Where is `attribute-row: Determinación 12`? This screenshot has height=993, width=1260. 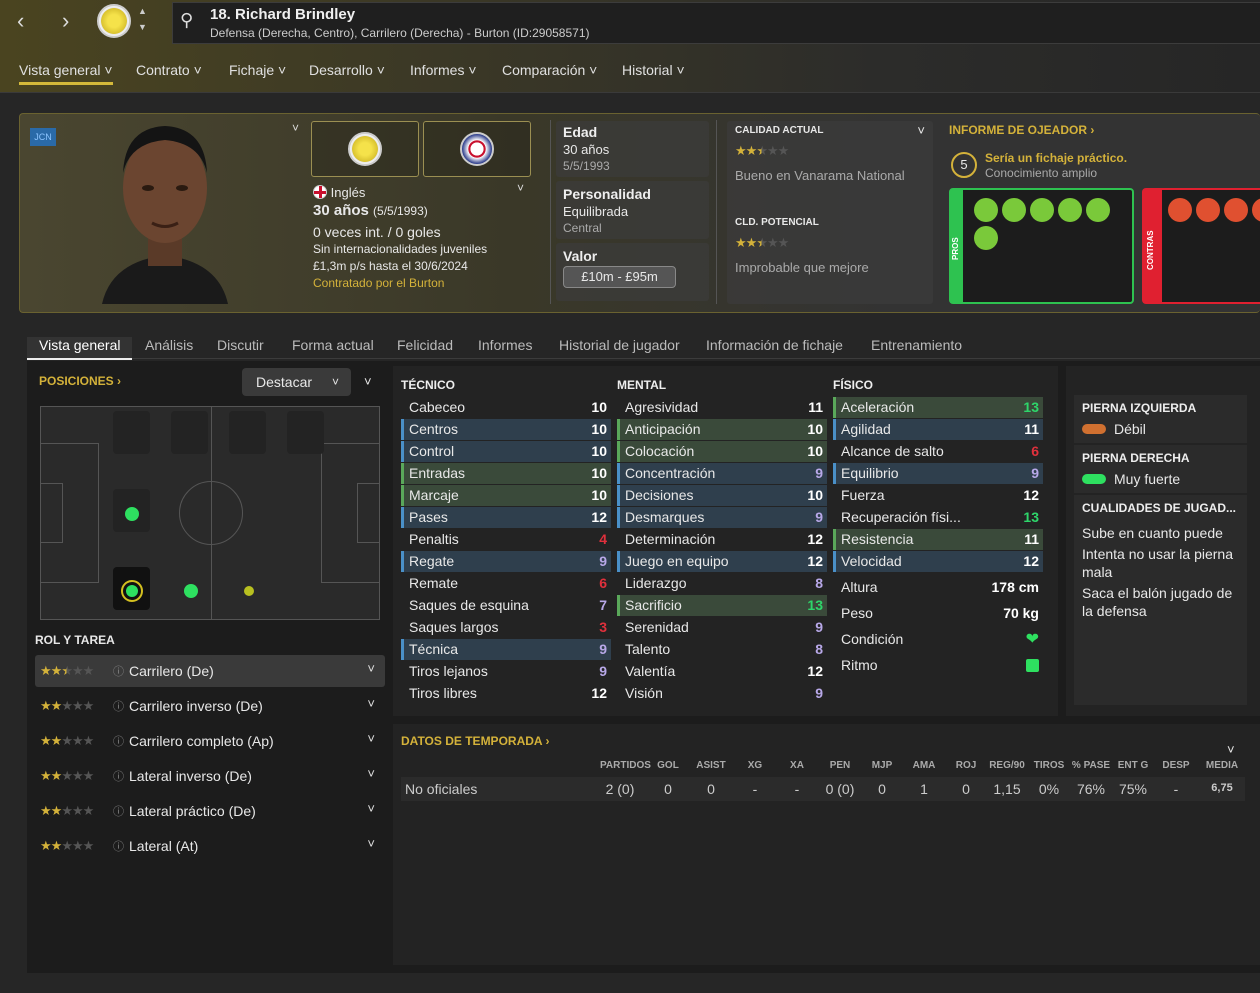 attribute-row: Determinación 12 is located at coordinates (722, 539).